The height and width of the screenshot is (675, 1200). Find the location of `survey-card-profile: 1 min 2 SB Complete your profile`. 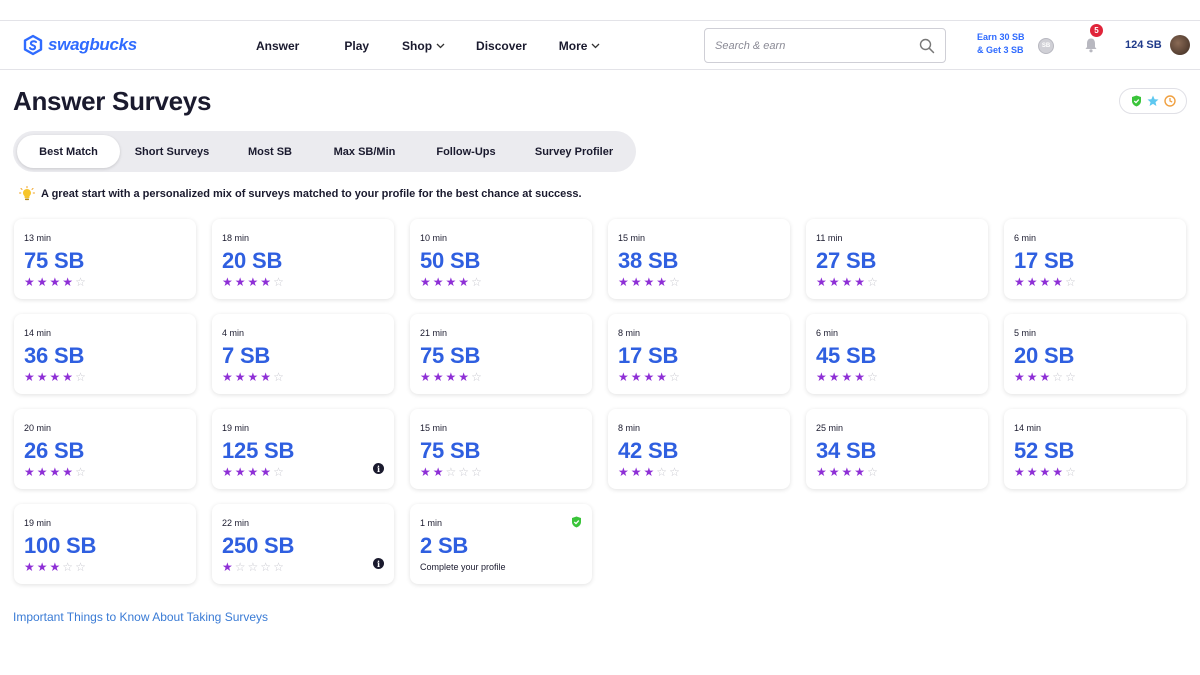

survey-card-profile: 1 min 2 SB Complete your profile is located at coordinates (501, 544).